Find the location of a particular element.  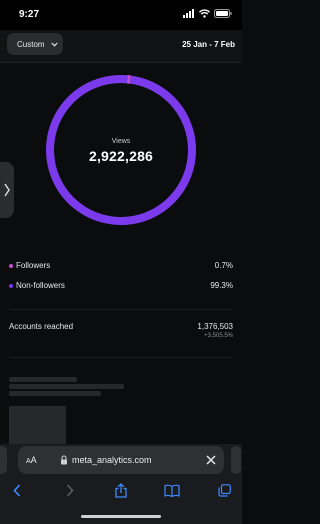

forward-icon is located at coordinates (70, 490).